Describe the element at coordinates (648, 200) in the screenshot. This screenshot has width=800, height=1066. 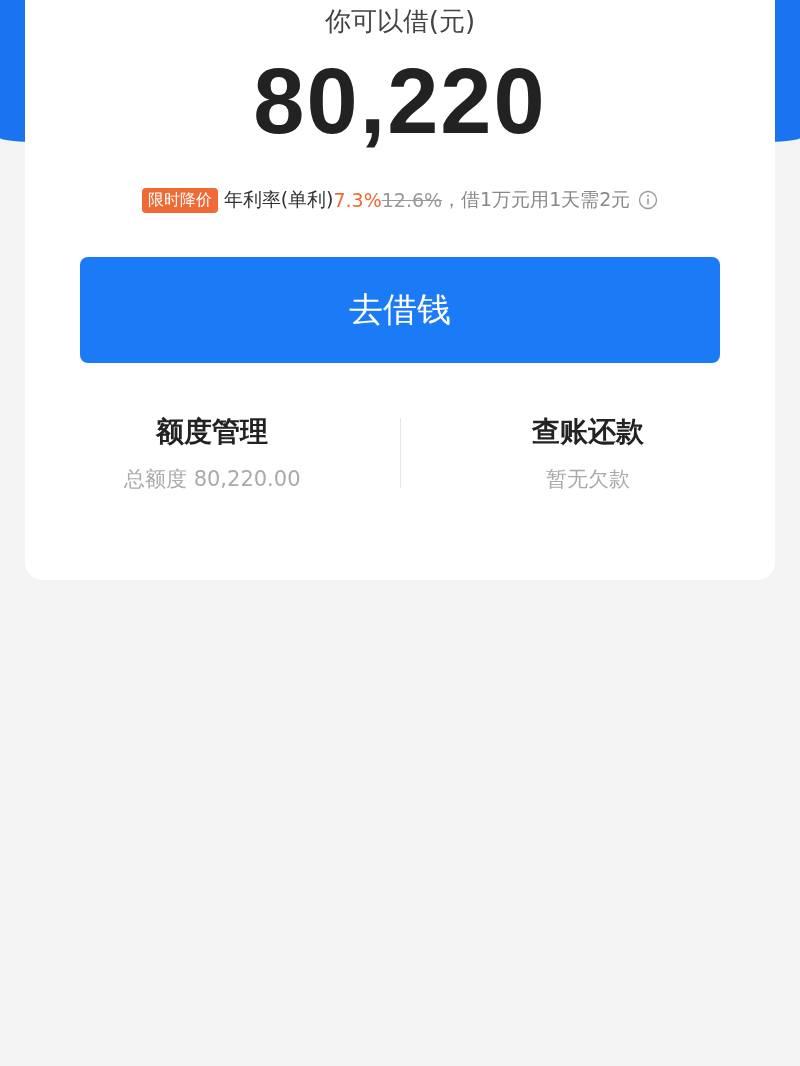
I see `info-icon` at that location.